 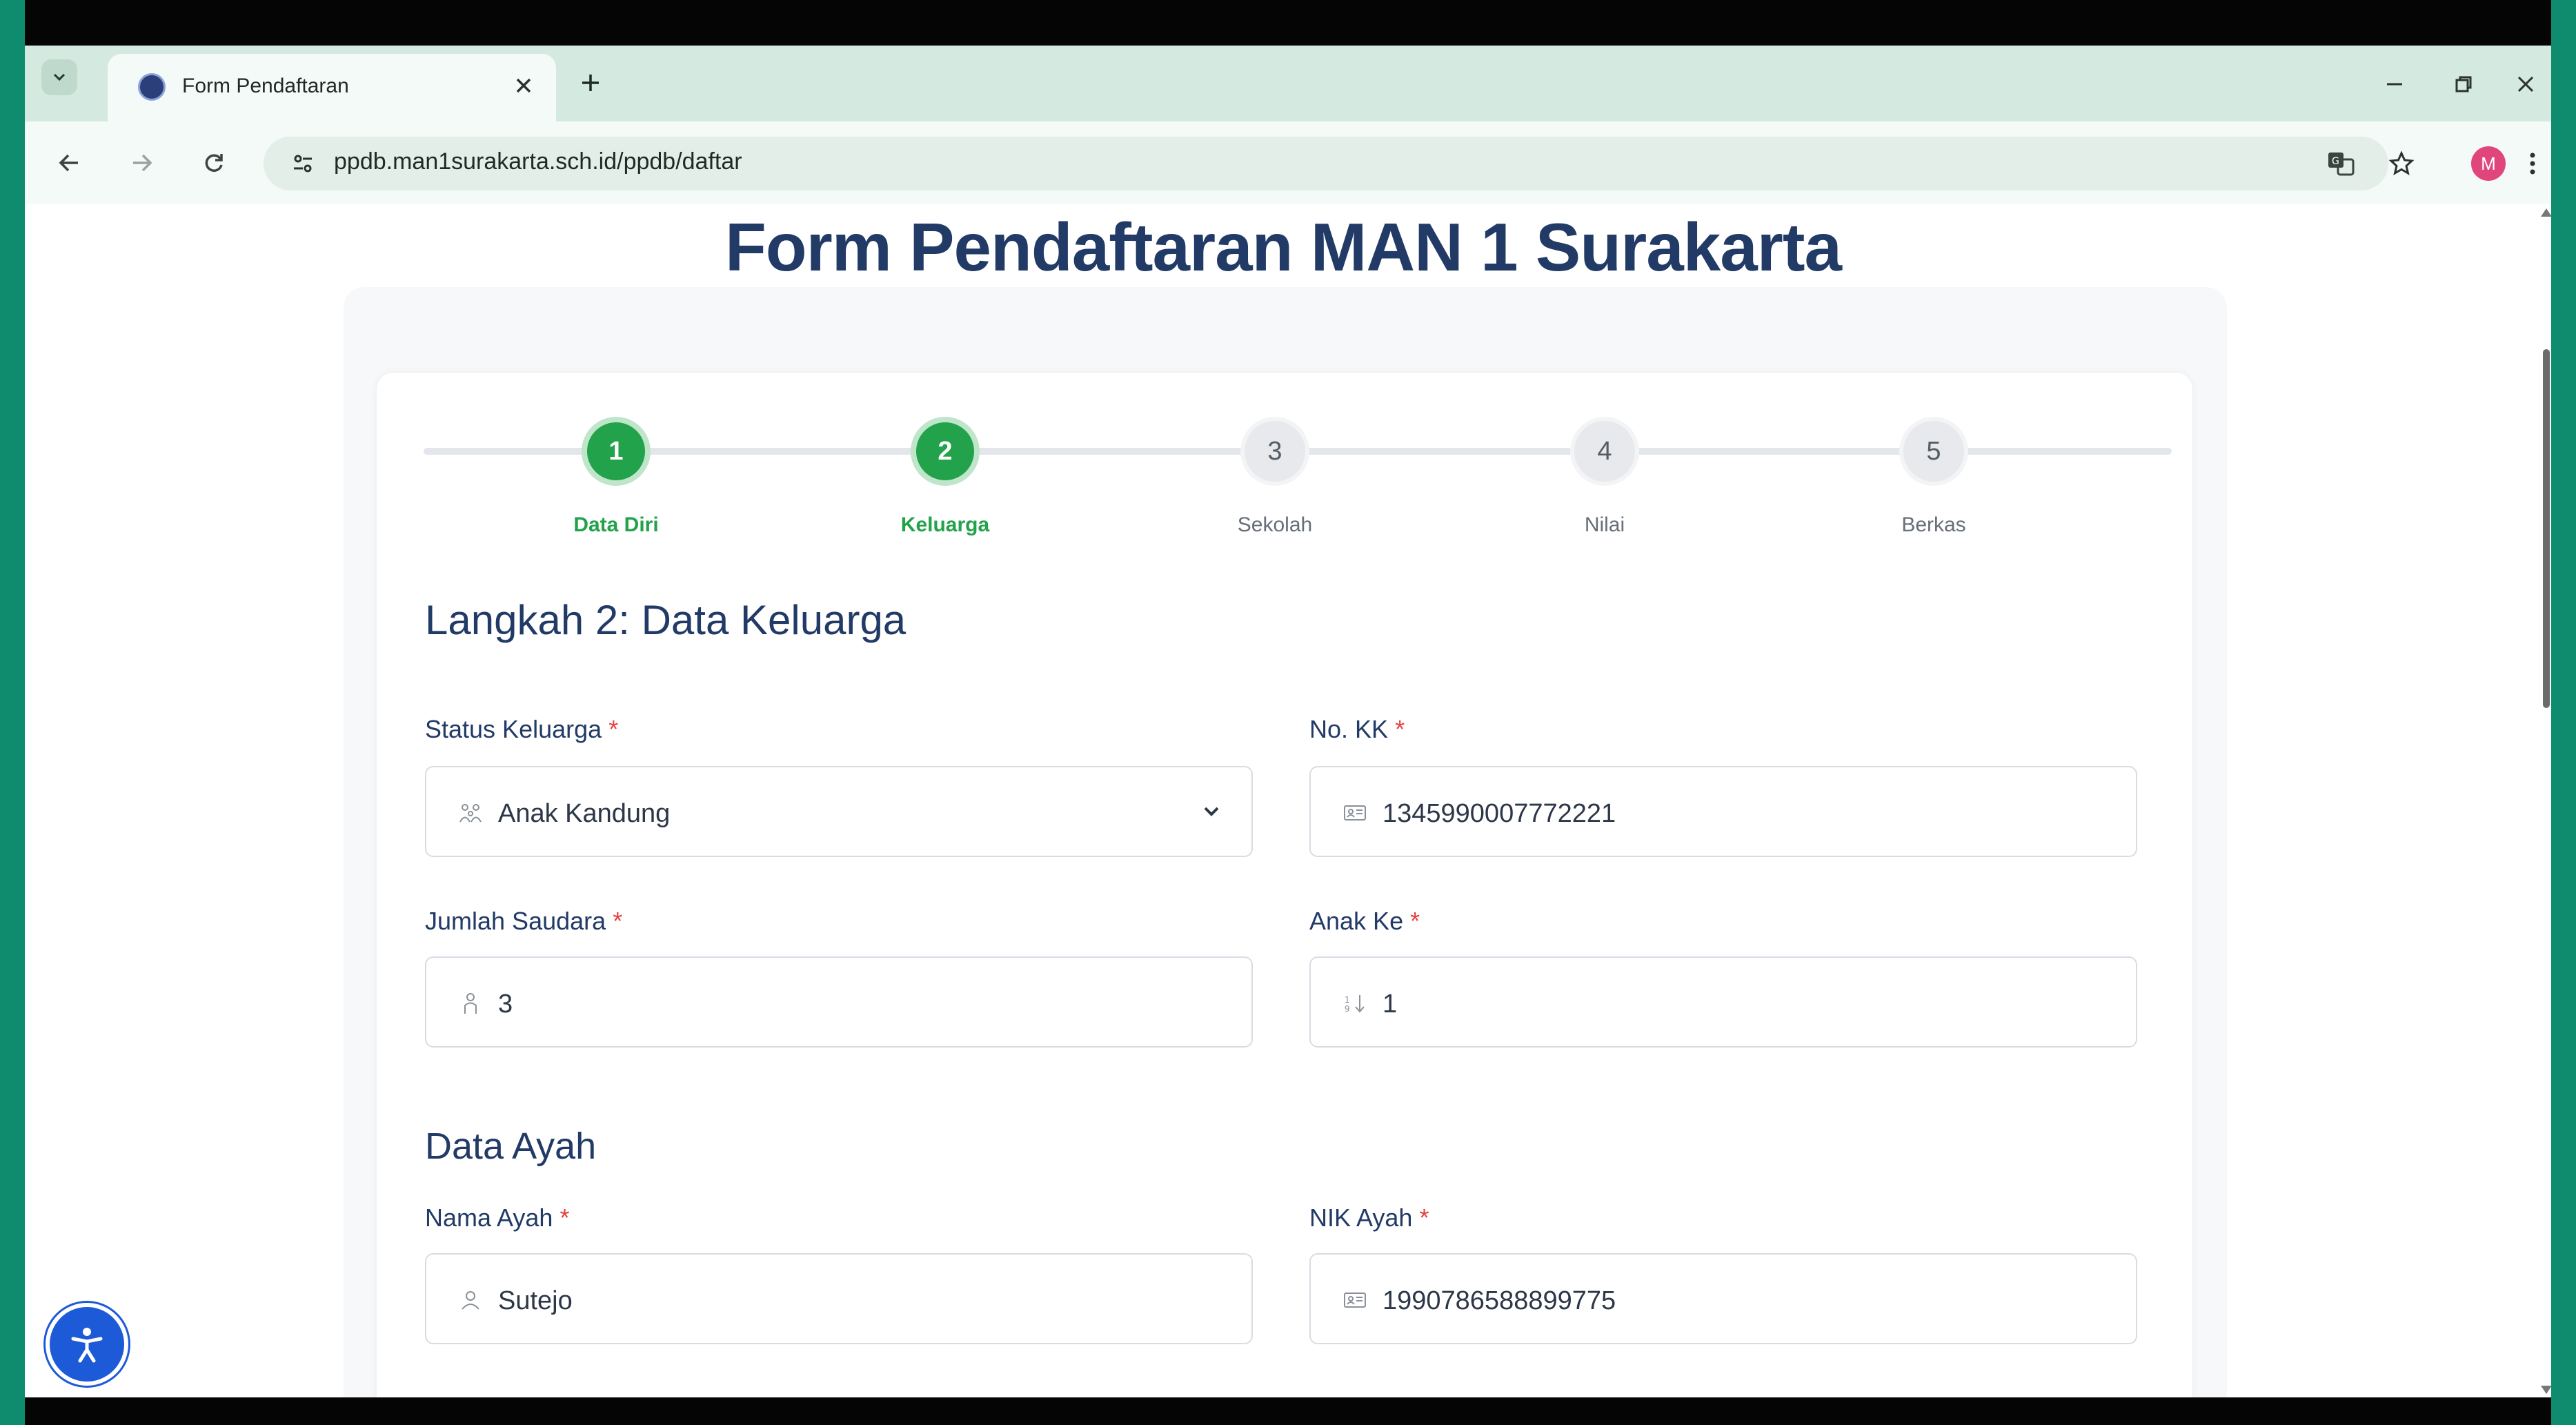 What do you see at coordinates (584, 813) in the screenshot?
I see `status-keluarga-value: Anak Kandung` at bounding box center [584, 813].